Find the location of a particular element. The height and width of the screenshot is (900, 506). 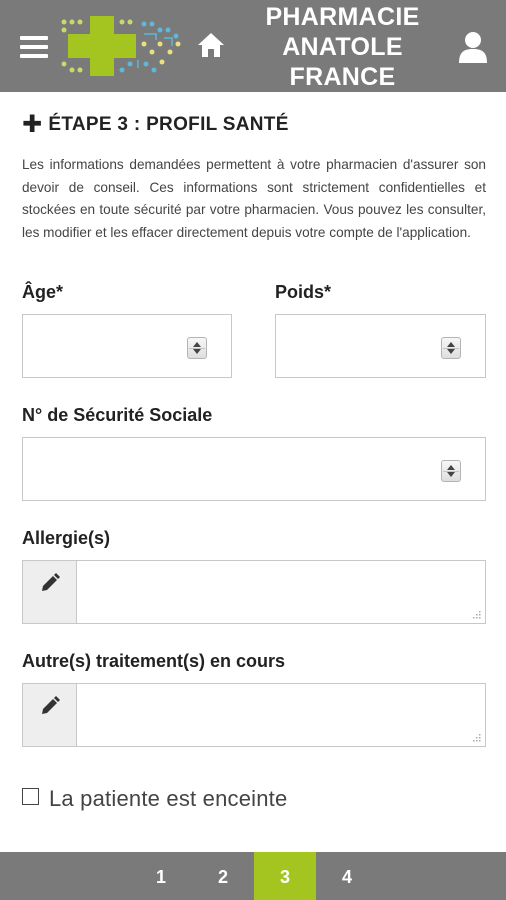

plus-icon: ✚ is located at coordinates (32, 124).